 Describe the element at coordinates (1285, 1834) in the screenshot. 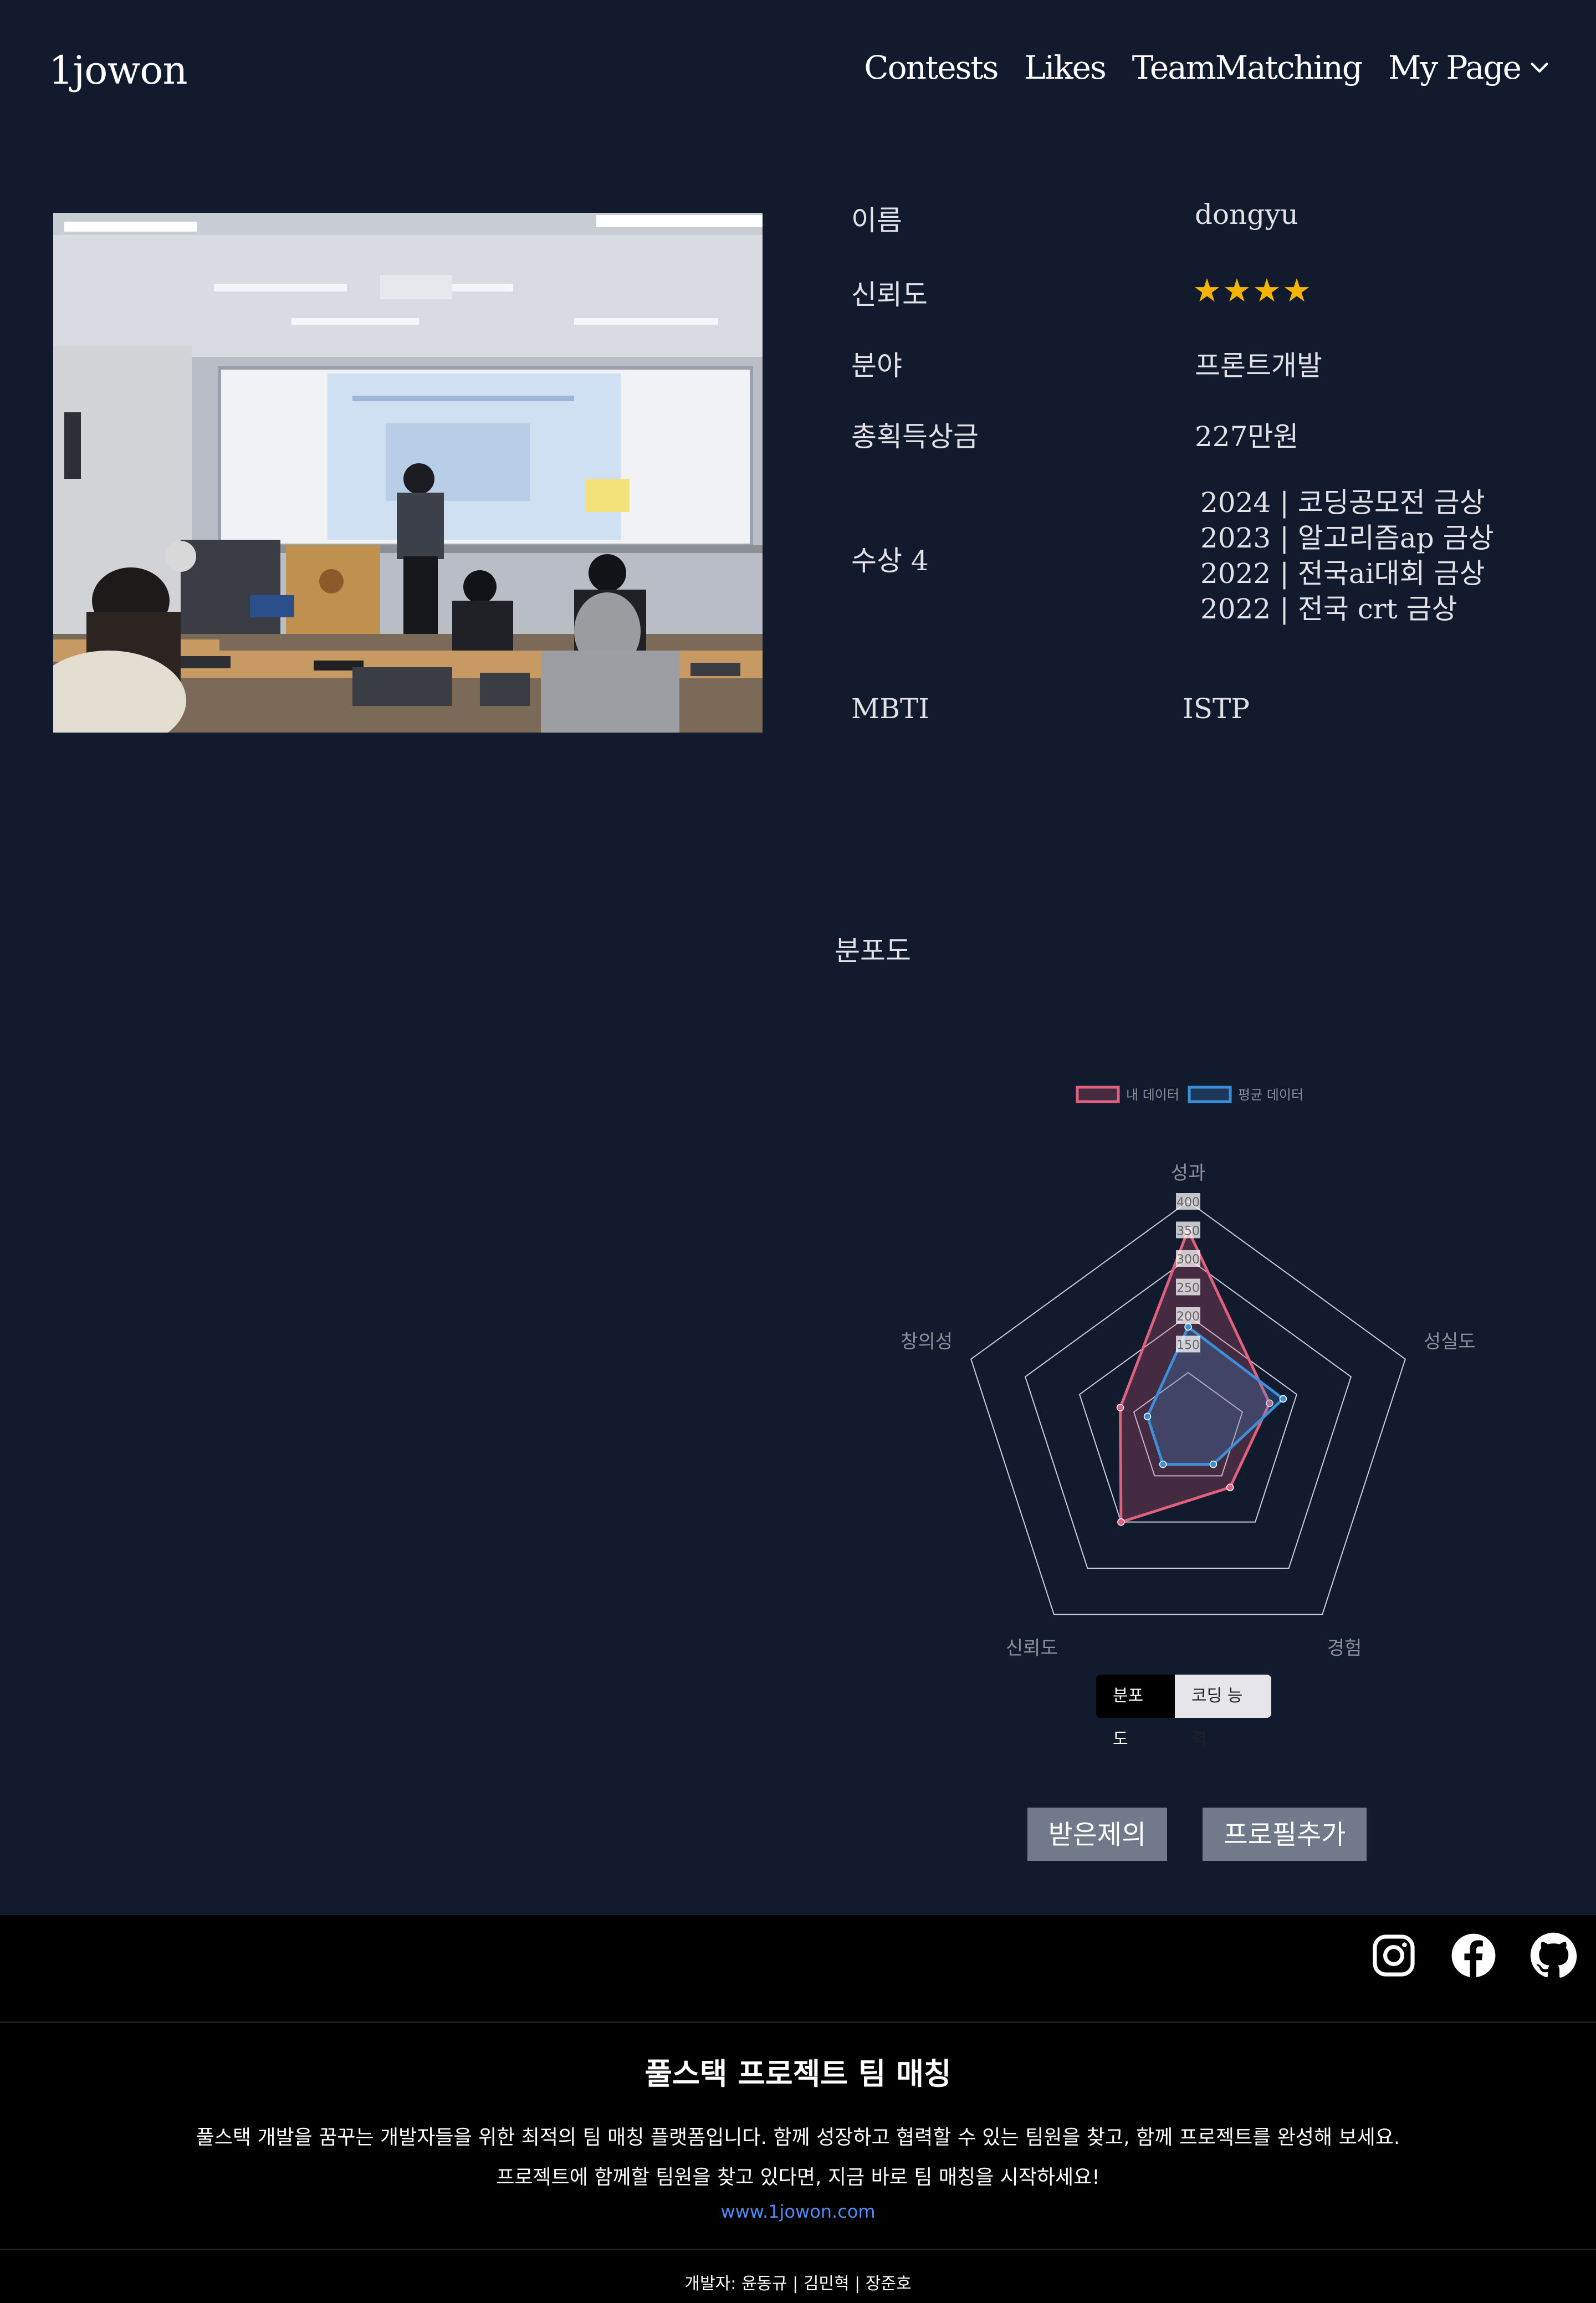

I see `add-profile-button: 프로필추가` at that location.